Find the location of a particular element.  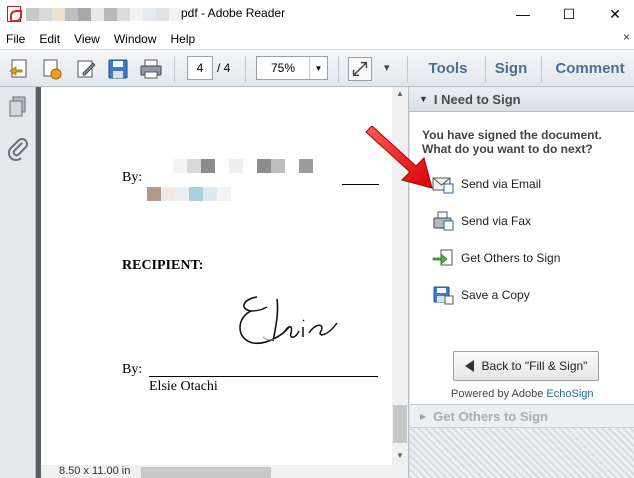

collapsed-section-title: Get Others to Sign is located at coordinates (490, 416).